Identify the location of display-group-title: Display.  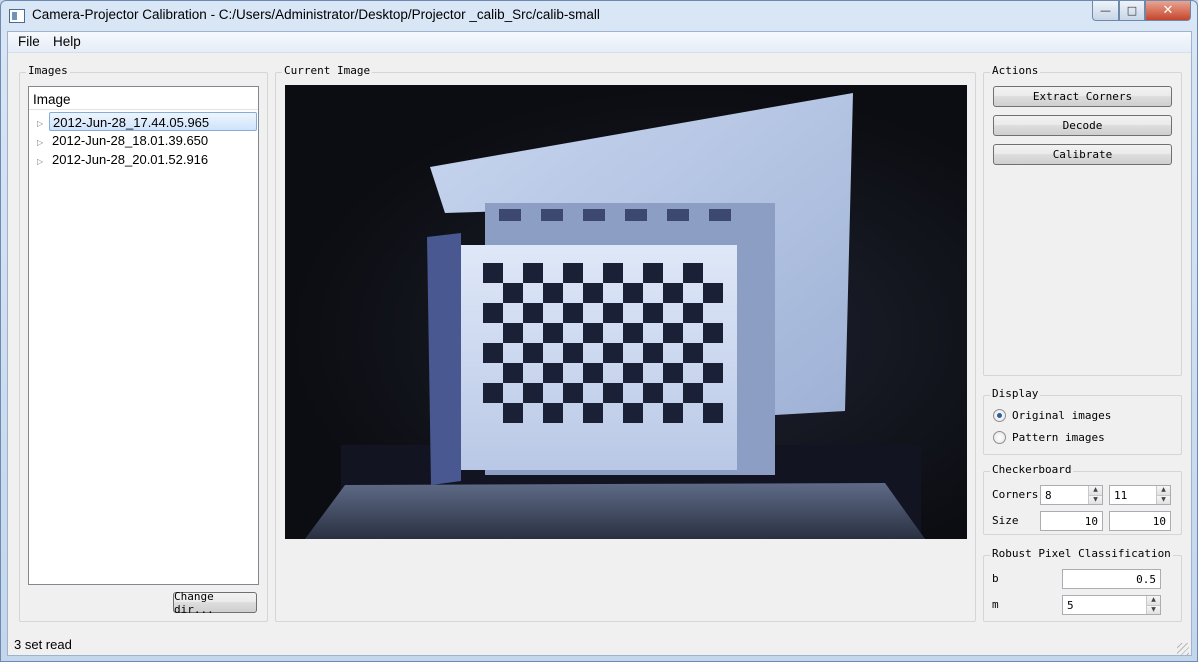
(1015, 393).